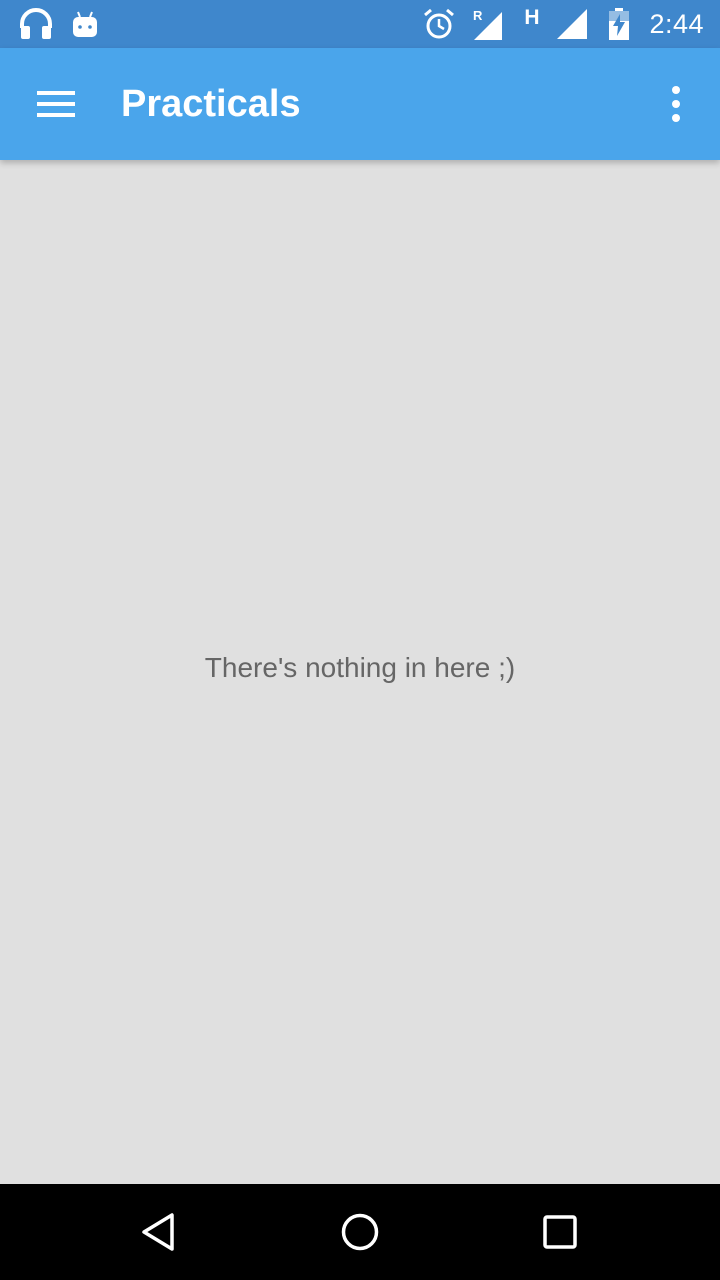 The height and width of the screenshot is (1280, 720). I want to click on back-button, so click(160, 1232).